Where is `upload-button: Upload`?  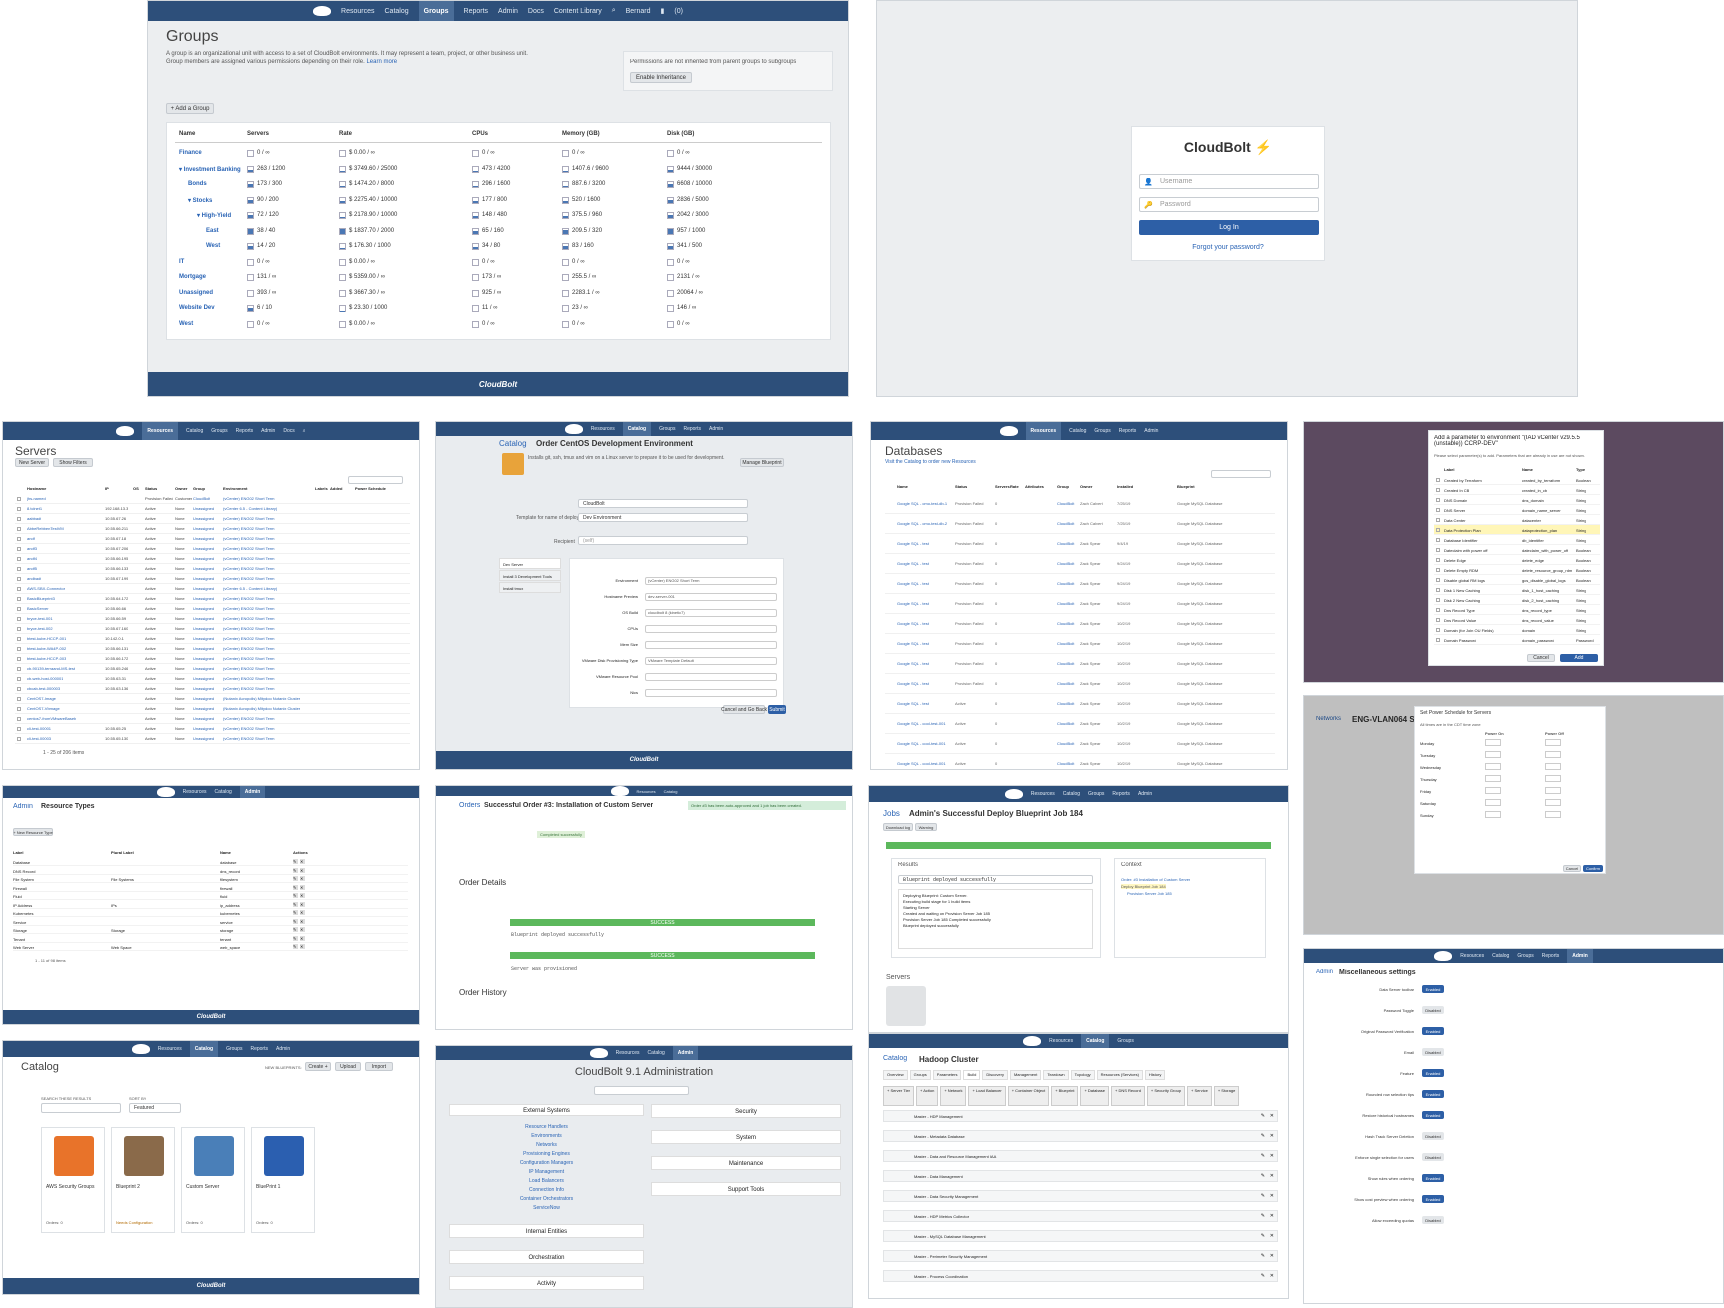
upload-button: Upload is located at coordinates (348, 1066).